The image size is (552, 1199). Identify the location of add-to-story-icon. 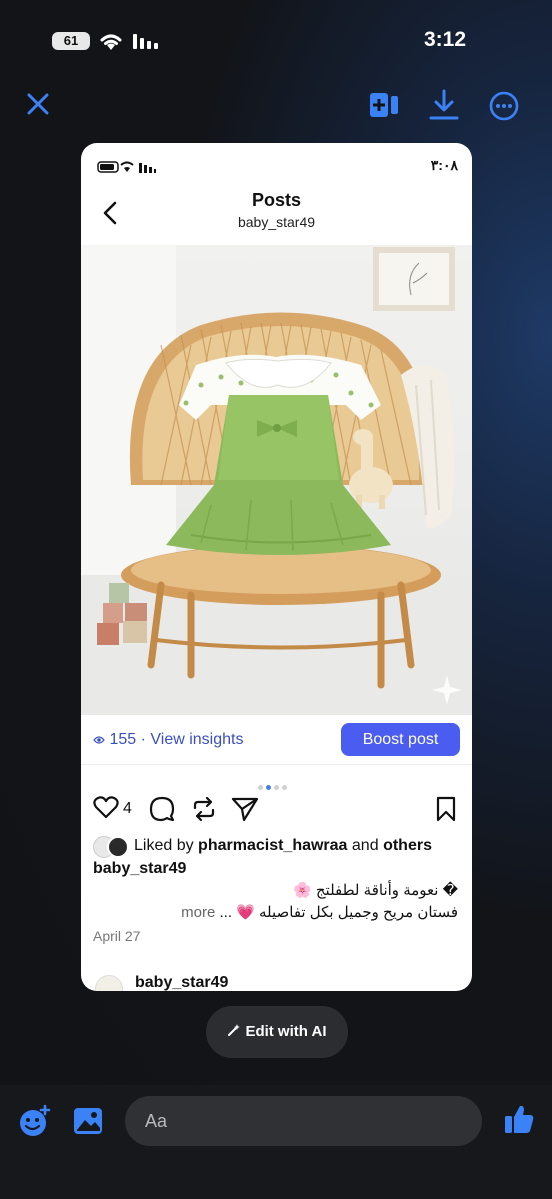
(384, 105).